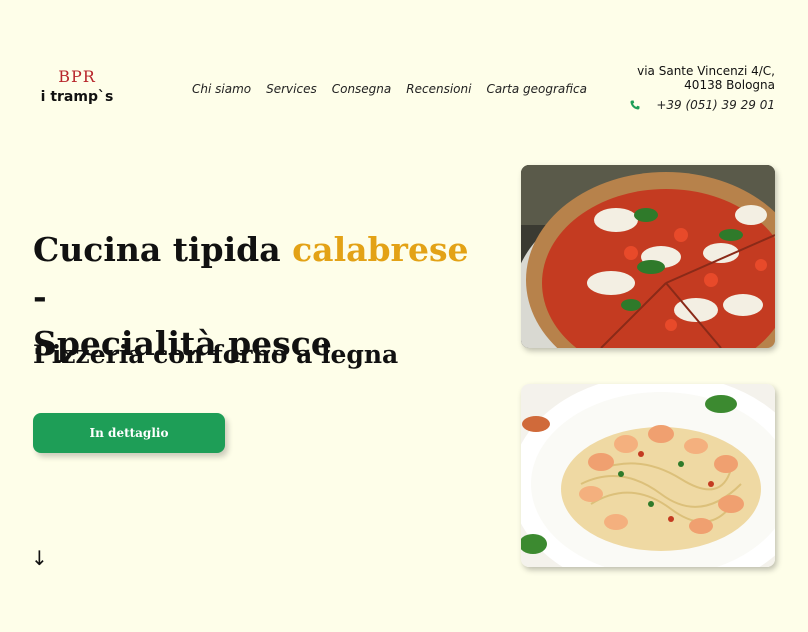 The height and width of the screenshot is (632, 808). I want to click on phone-row: +39 (051) 39 29 01, so click(702, 105).